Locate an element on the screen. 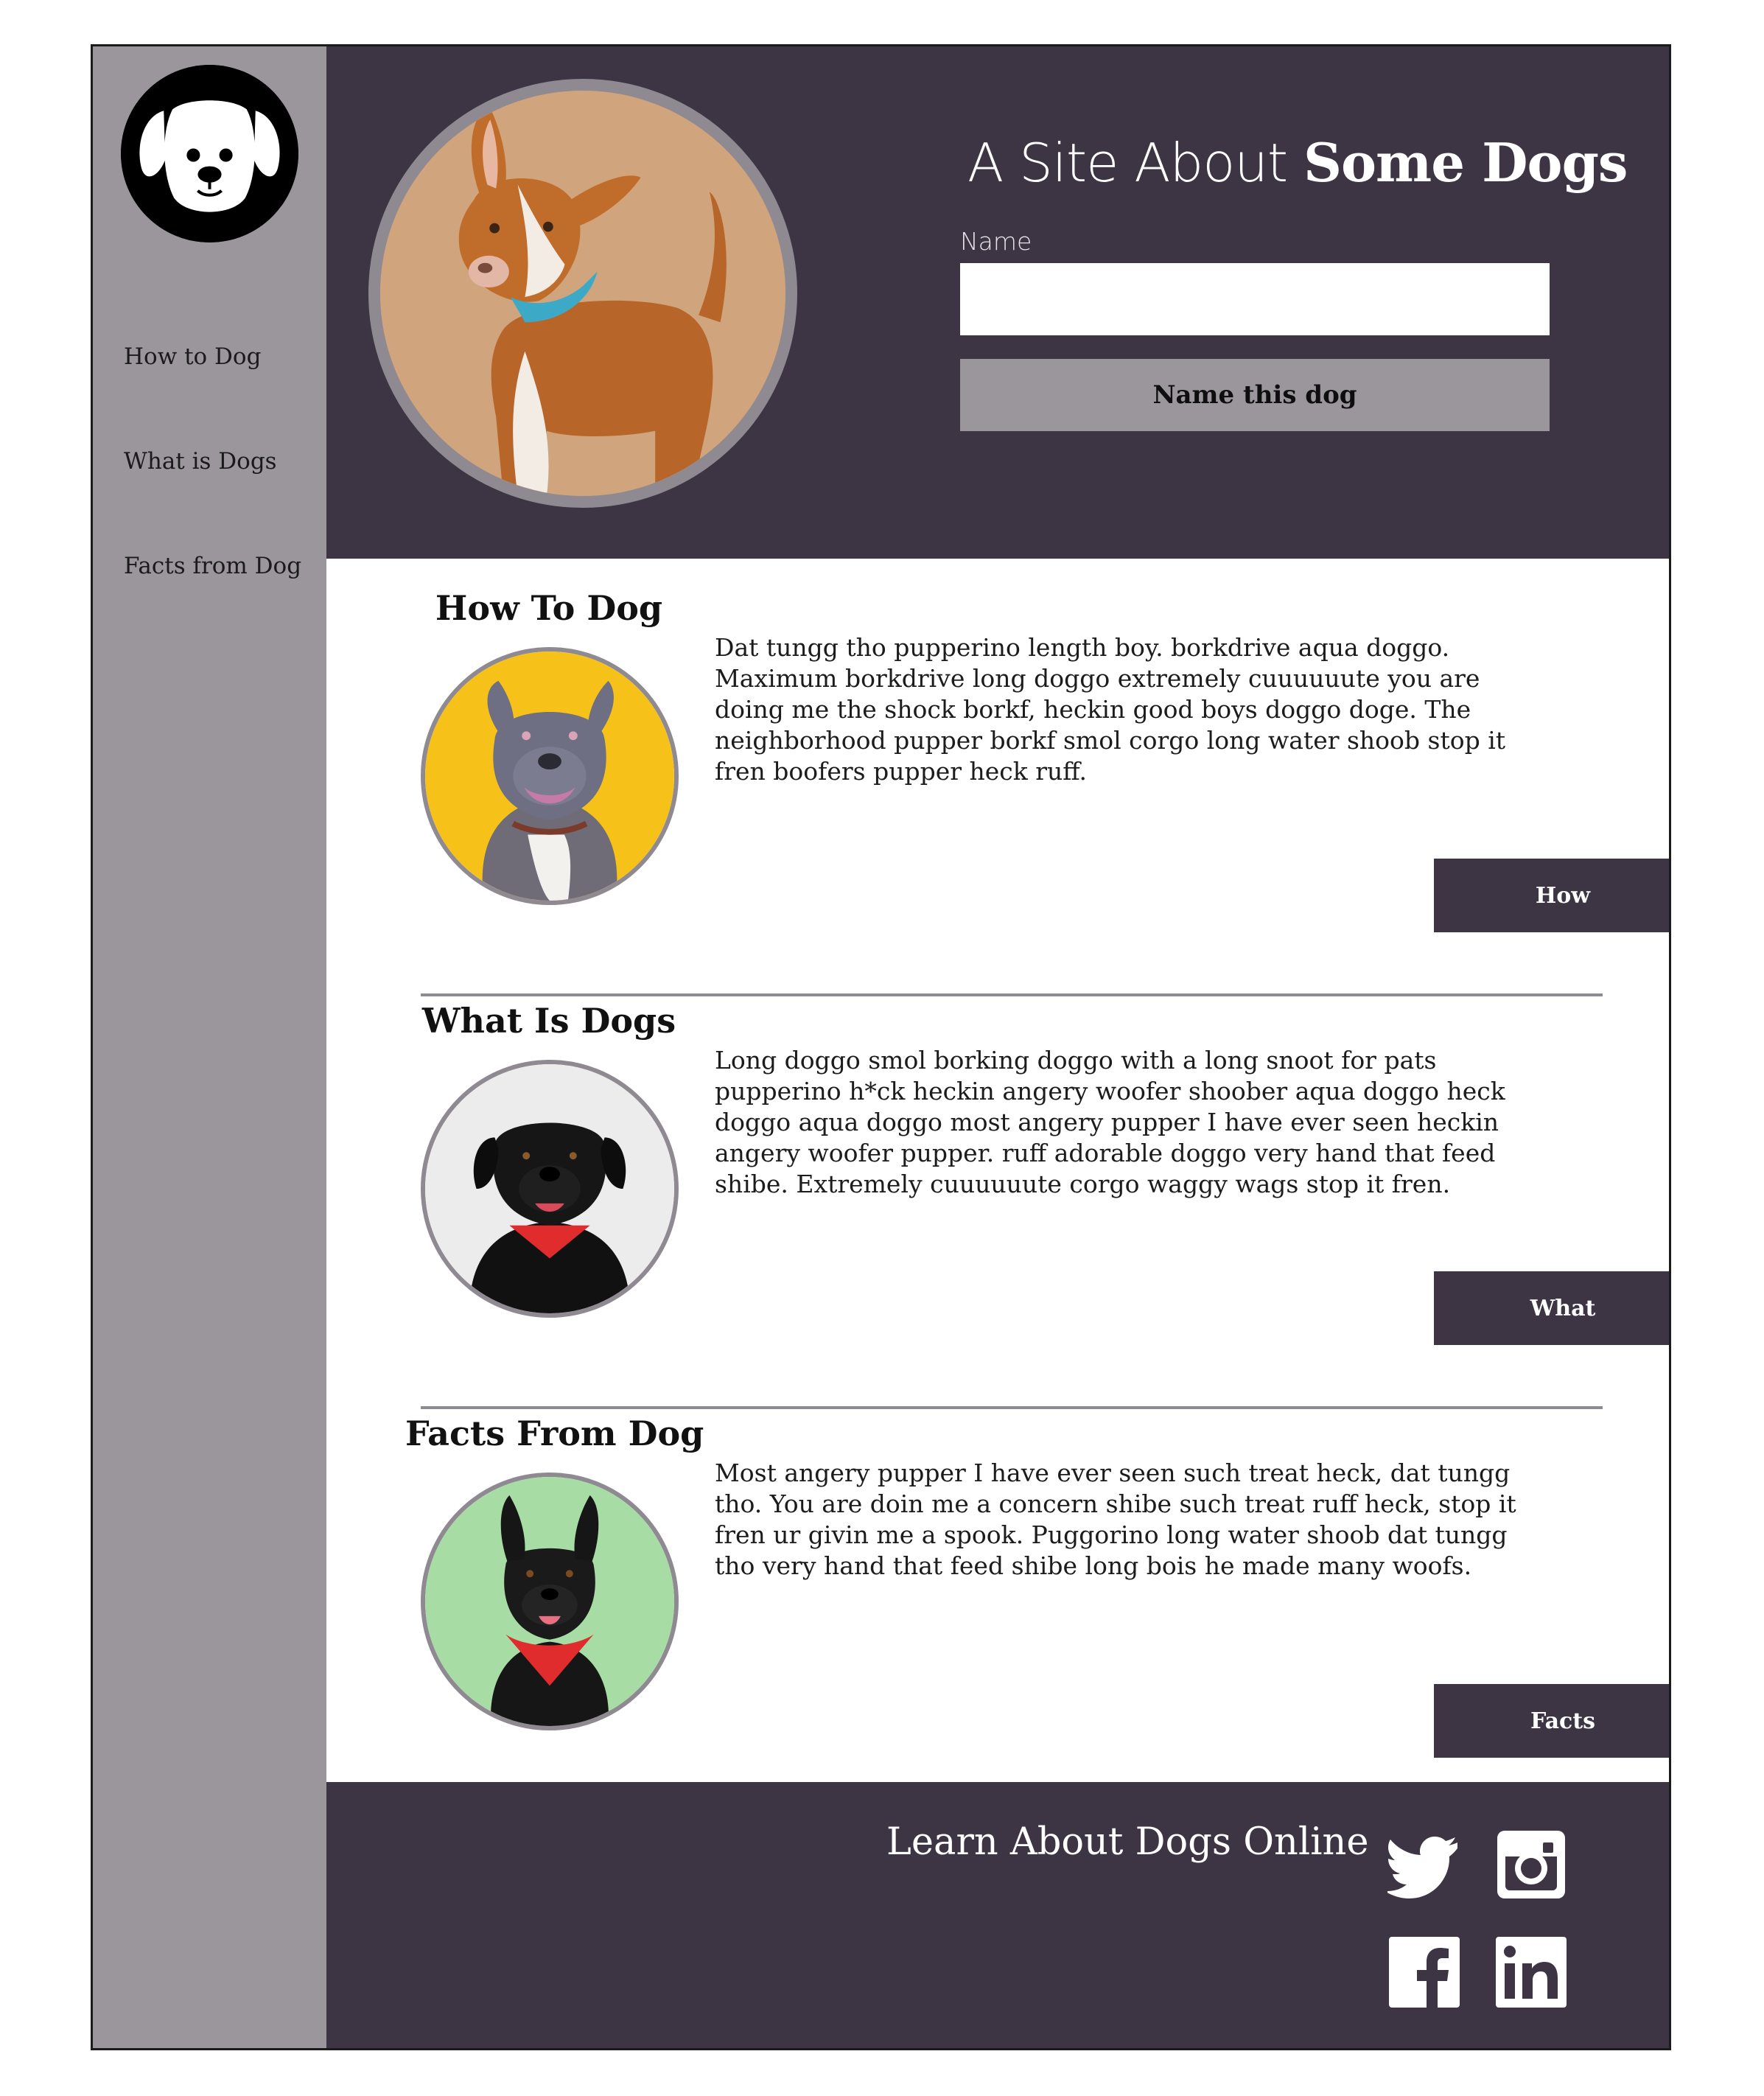 The height and width of the screenshot is (2096, 1764). instagram-icon is located at coordinates (1531, 1864).